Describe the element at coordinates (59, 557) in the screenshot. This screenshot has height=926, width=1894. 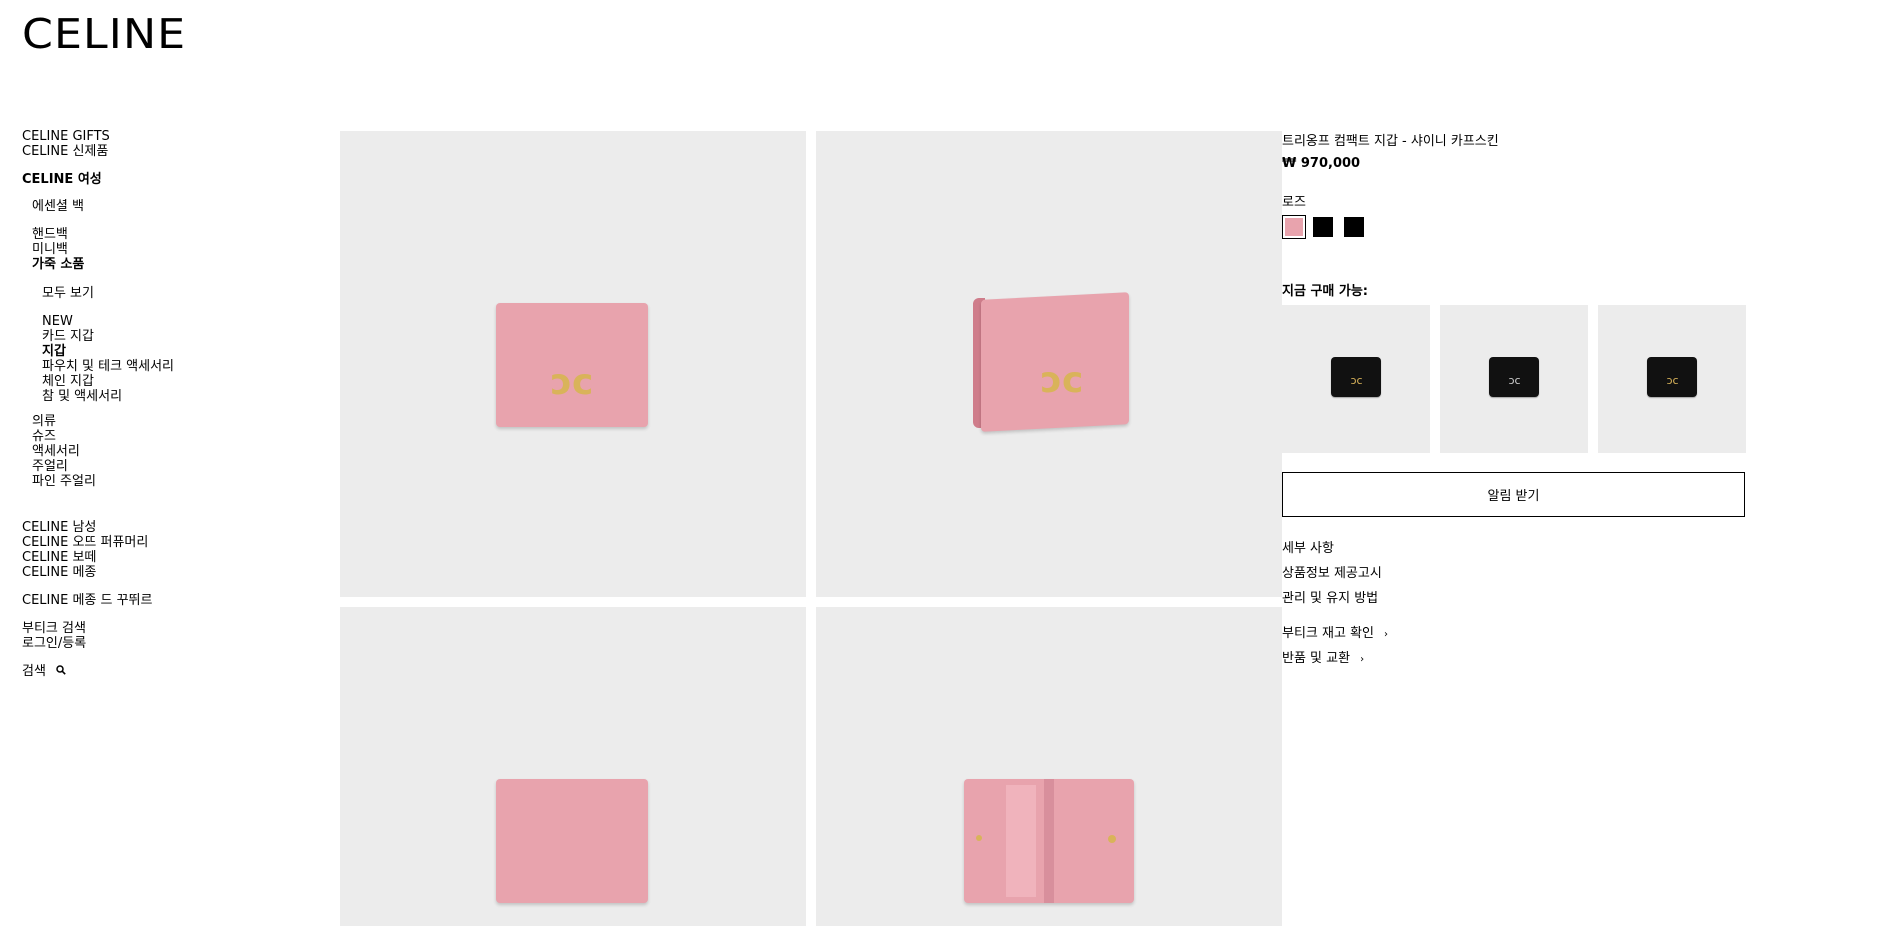
I see `nav-celine-beaute: CELINE 보떼` at that location.